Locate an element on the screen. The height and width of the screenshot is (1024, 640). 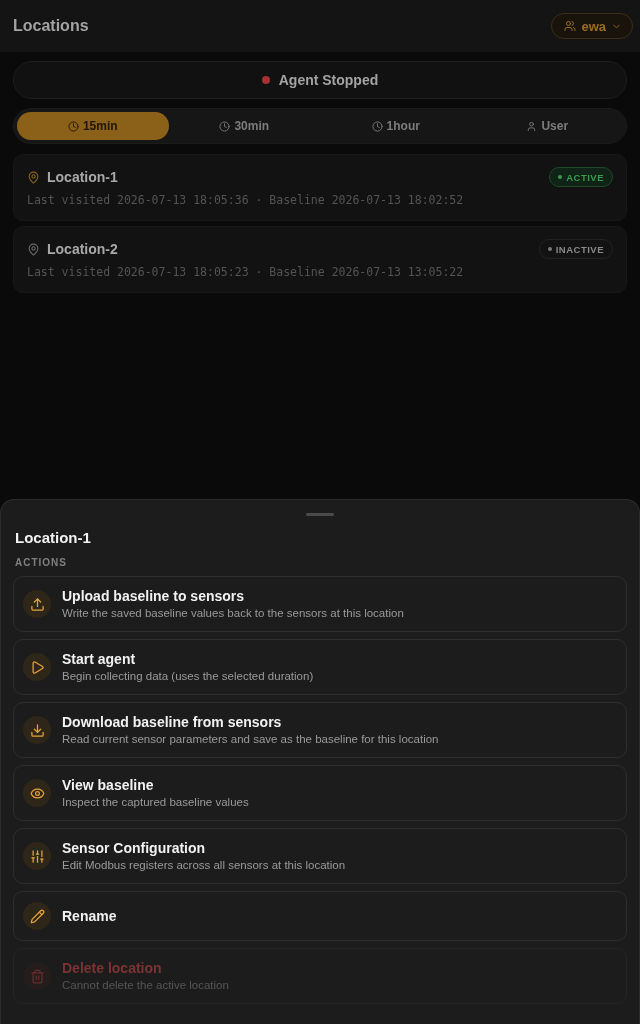
user-menu-button: ewa is located at coordinates (592, 26).